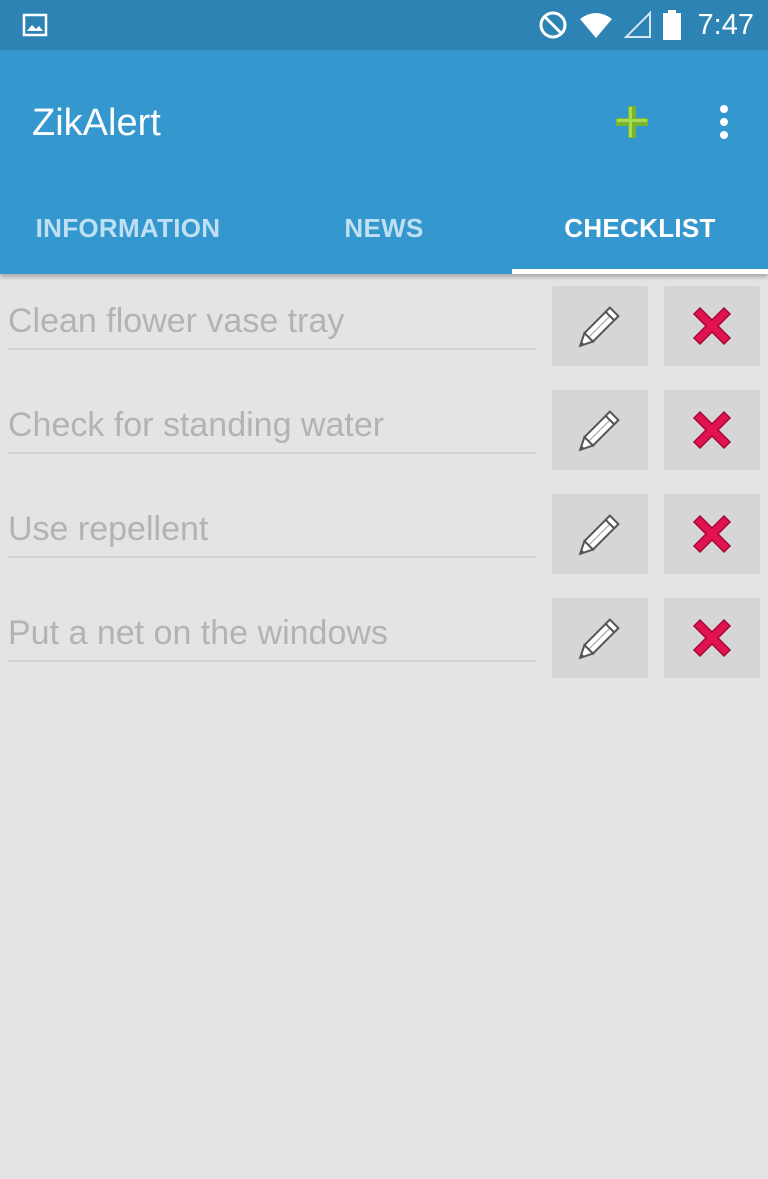  What do you see at coordinates (96, 123) in the screenshot?
I see `app-title: ZikAlert` at bounding box center [96, 123].